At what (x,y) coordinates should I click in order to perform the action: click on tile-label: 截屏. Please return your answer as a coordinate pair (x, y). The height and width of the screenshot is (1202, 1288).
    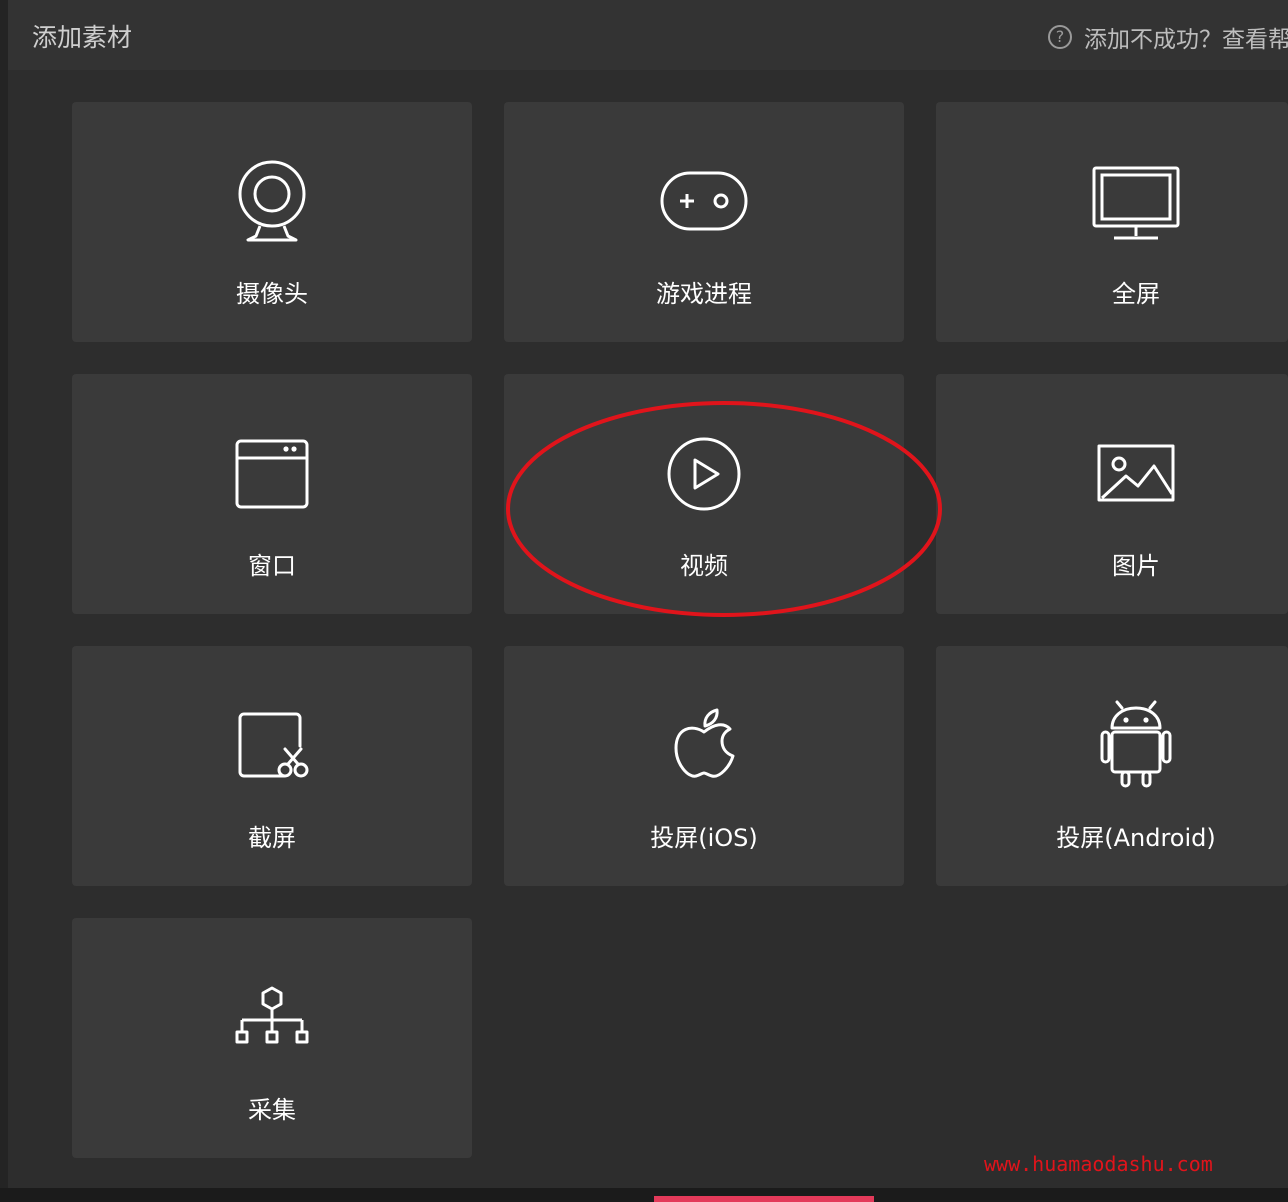
    Looking at the image, I should click on (272, 838).